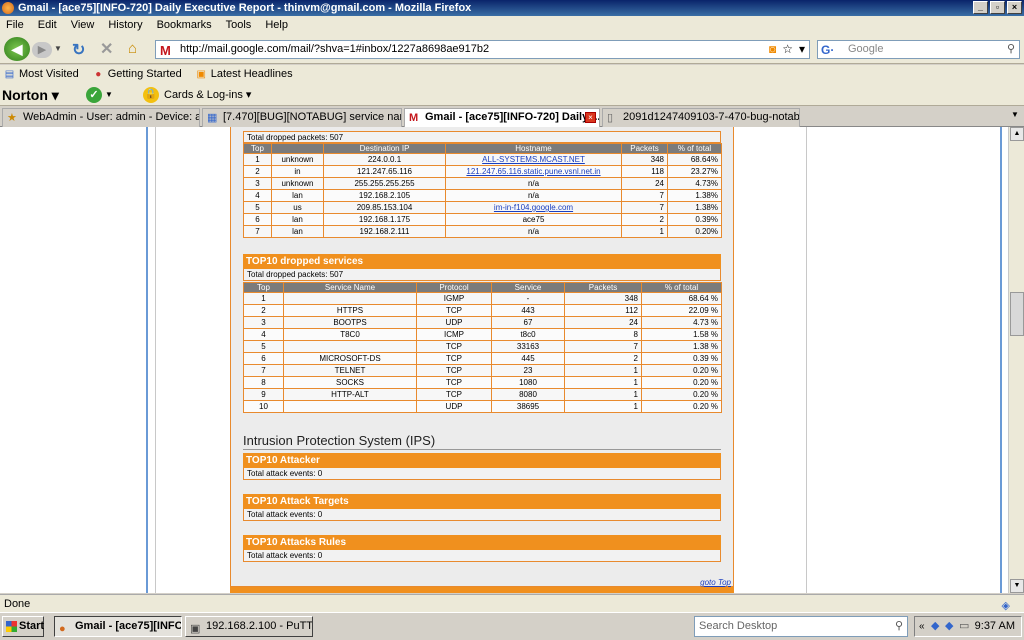  What do you see at coordinates (58, 48) in the screenshot?
I see `history-dropdown-icon: ▼` at bounding box center [58, 48].